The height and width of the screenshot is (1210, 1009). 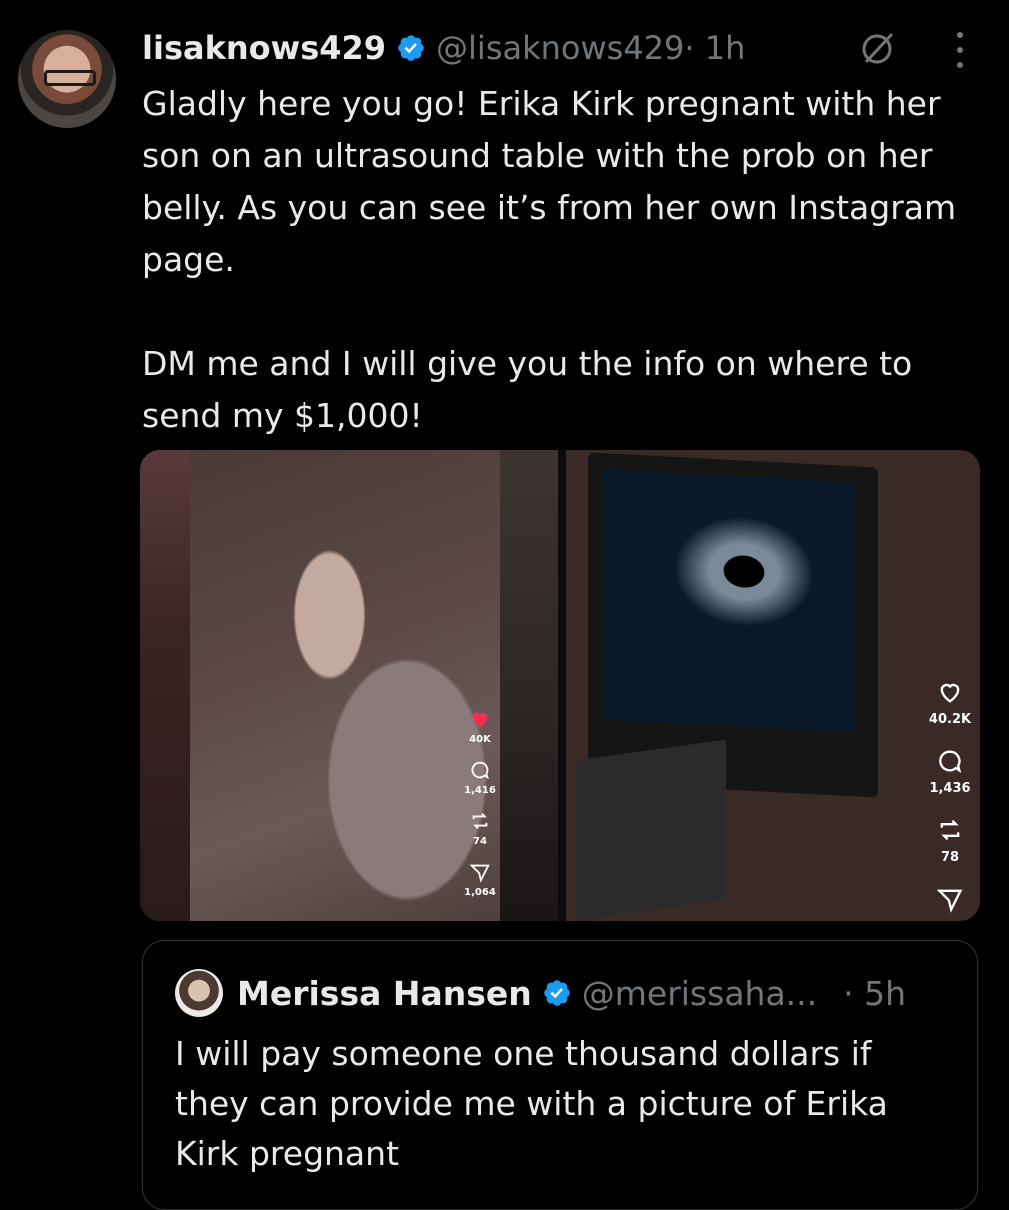 I want to click on left-comments-count: 1,416, so click(x=480, y=790).